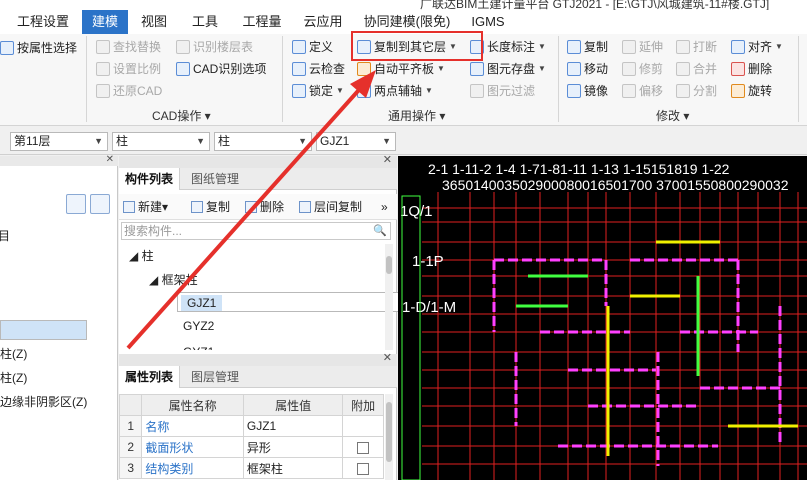  Describe the element at coordinates (696, 91) in the screenshot. I see `split-button: 分割` at that location.